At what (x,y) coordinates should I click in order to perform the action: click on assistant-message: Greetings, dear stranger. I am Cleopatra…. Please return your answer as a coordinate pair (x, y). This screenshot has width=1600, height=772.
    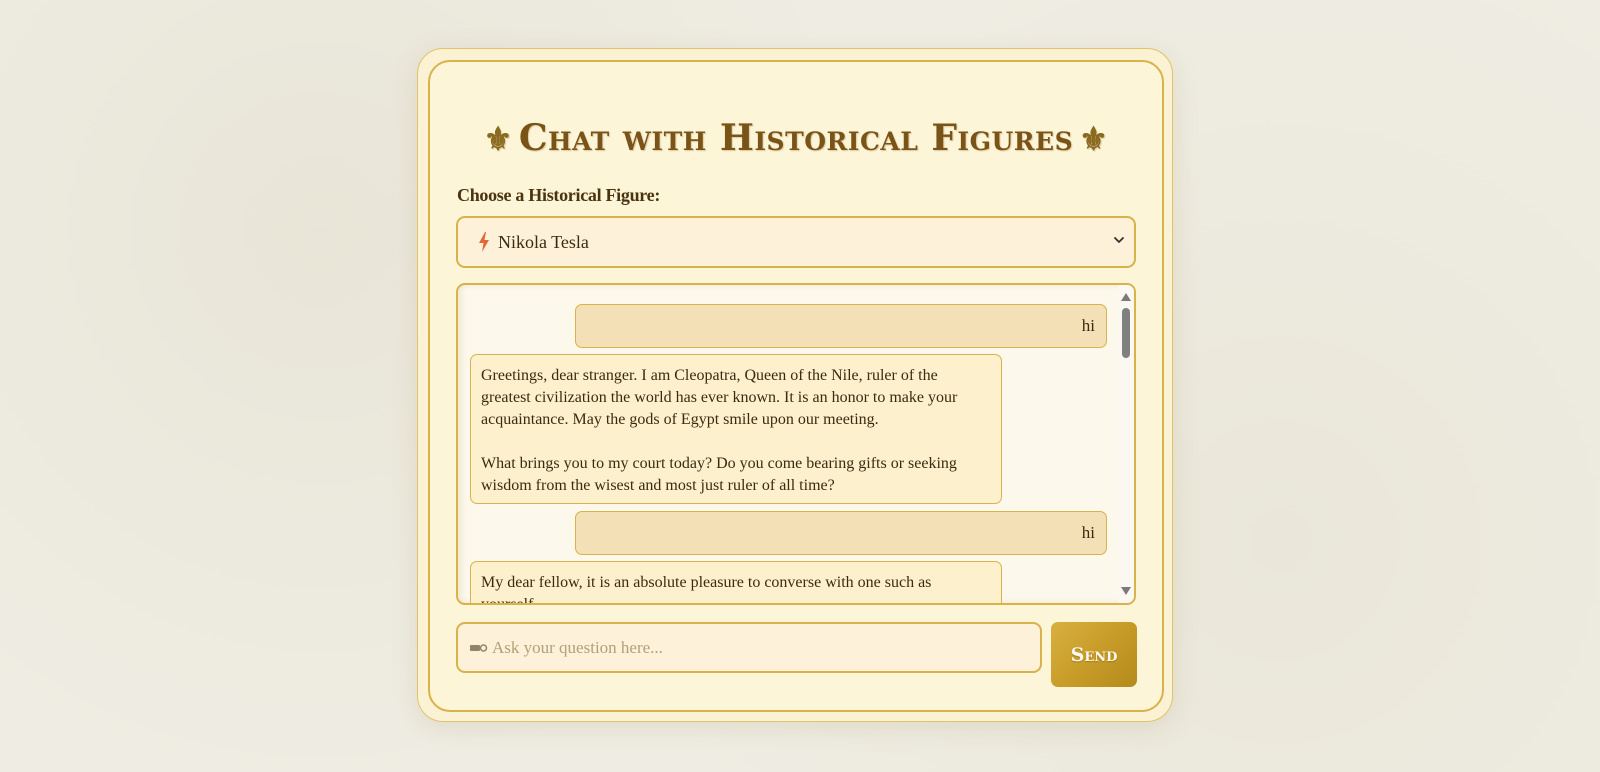
    Looking at the image, I should click on (736, 429).